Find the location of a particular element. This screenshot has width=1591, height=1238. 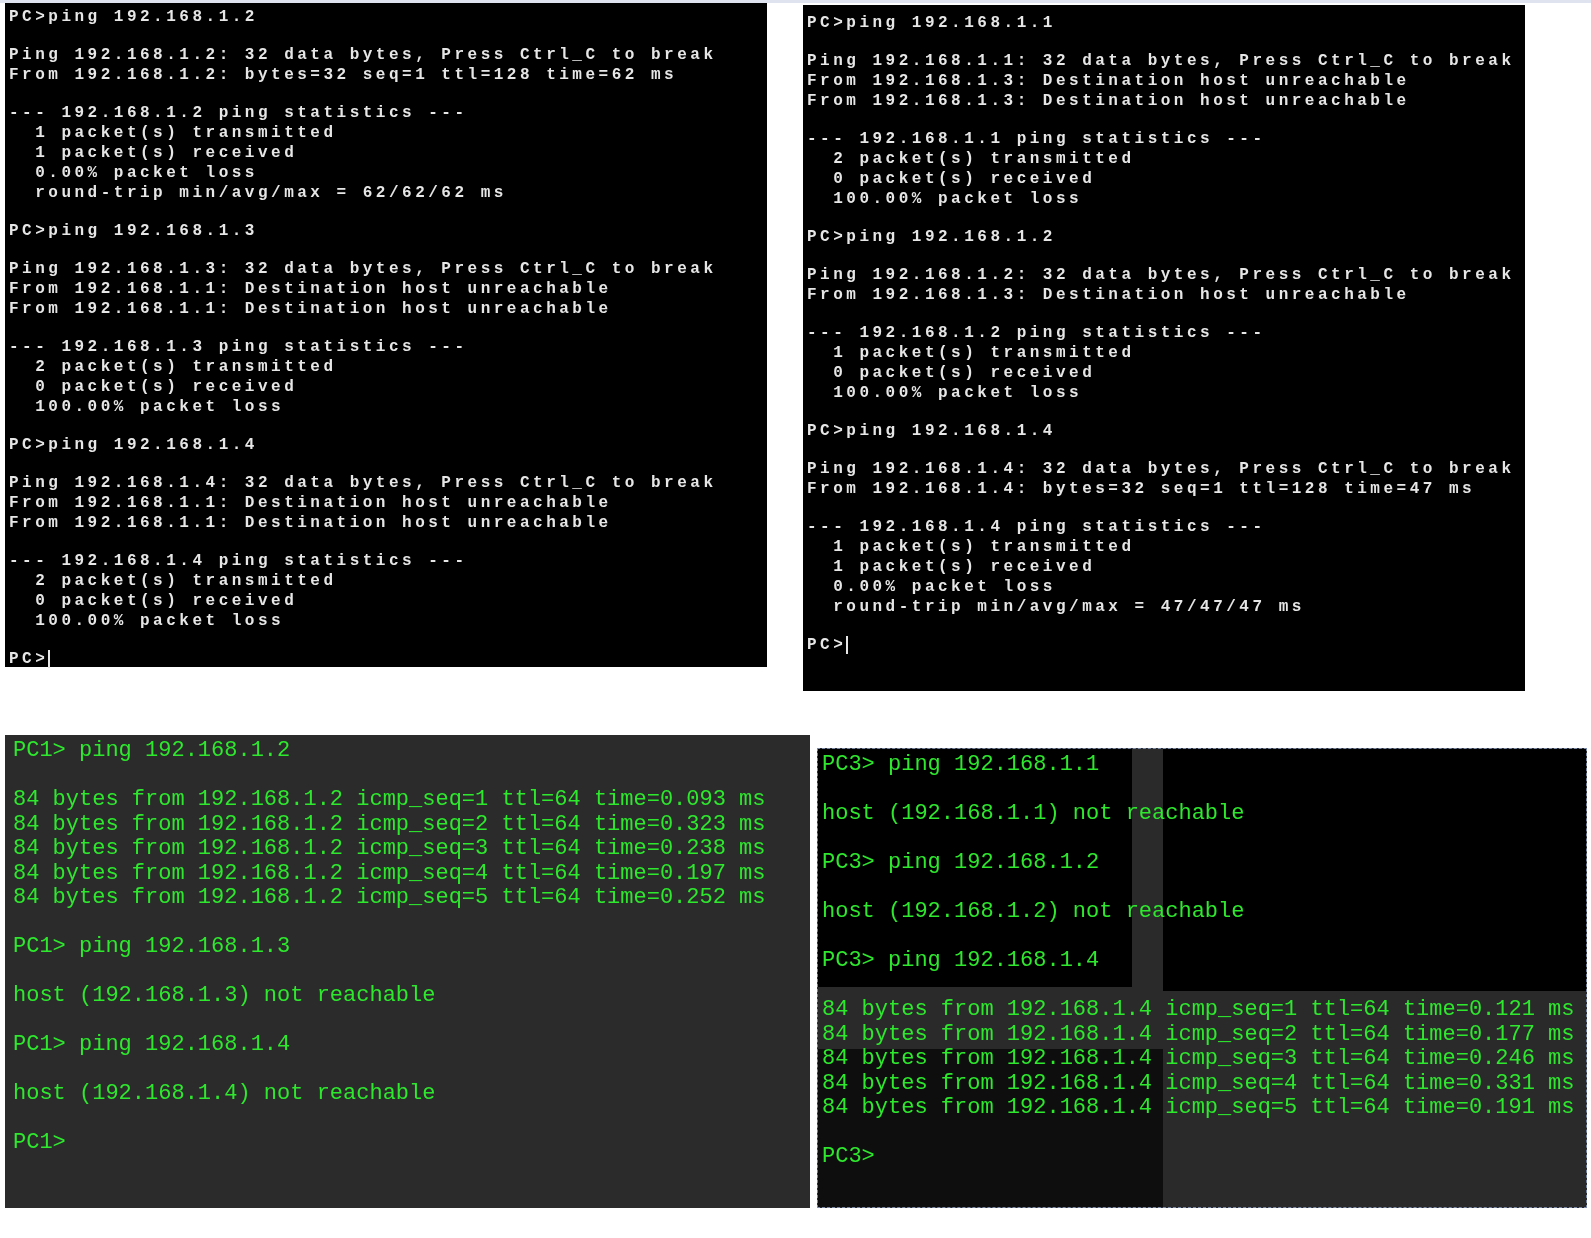

terminal-line: PC>ping 192.168.1.1 is located at coordinates (931, 23).